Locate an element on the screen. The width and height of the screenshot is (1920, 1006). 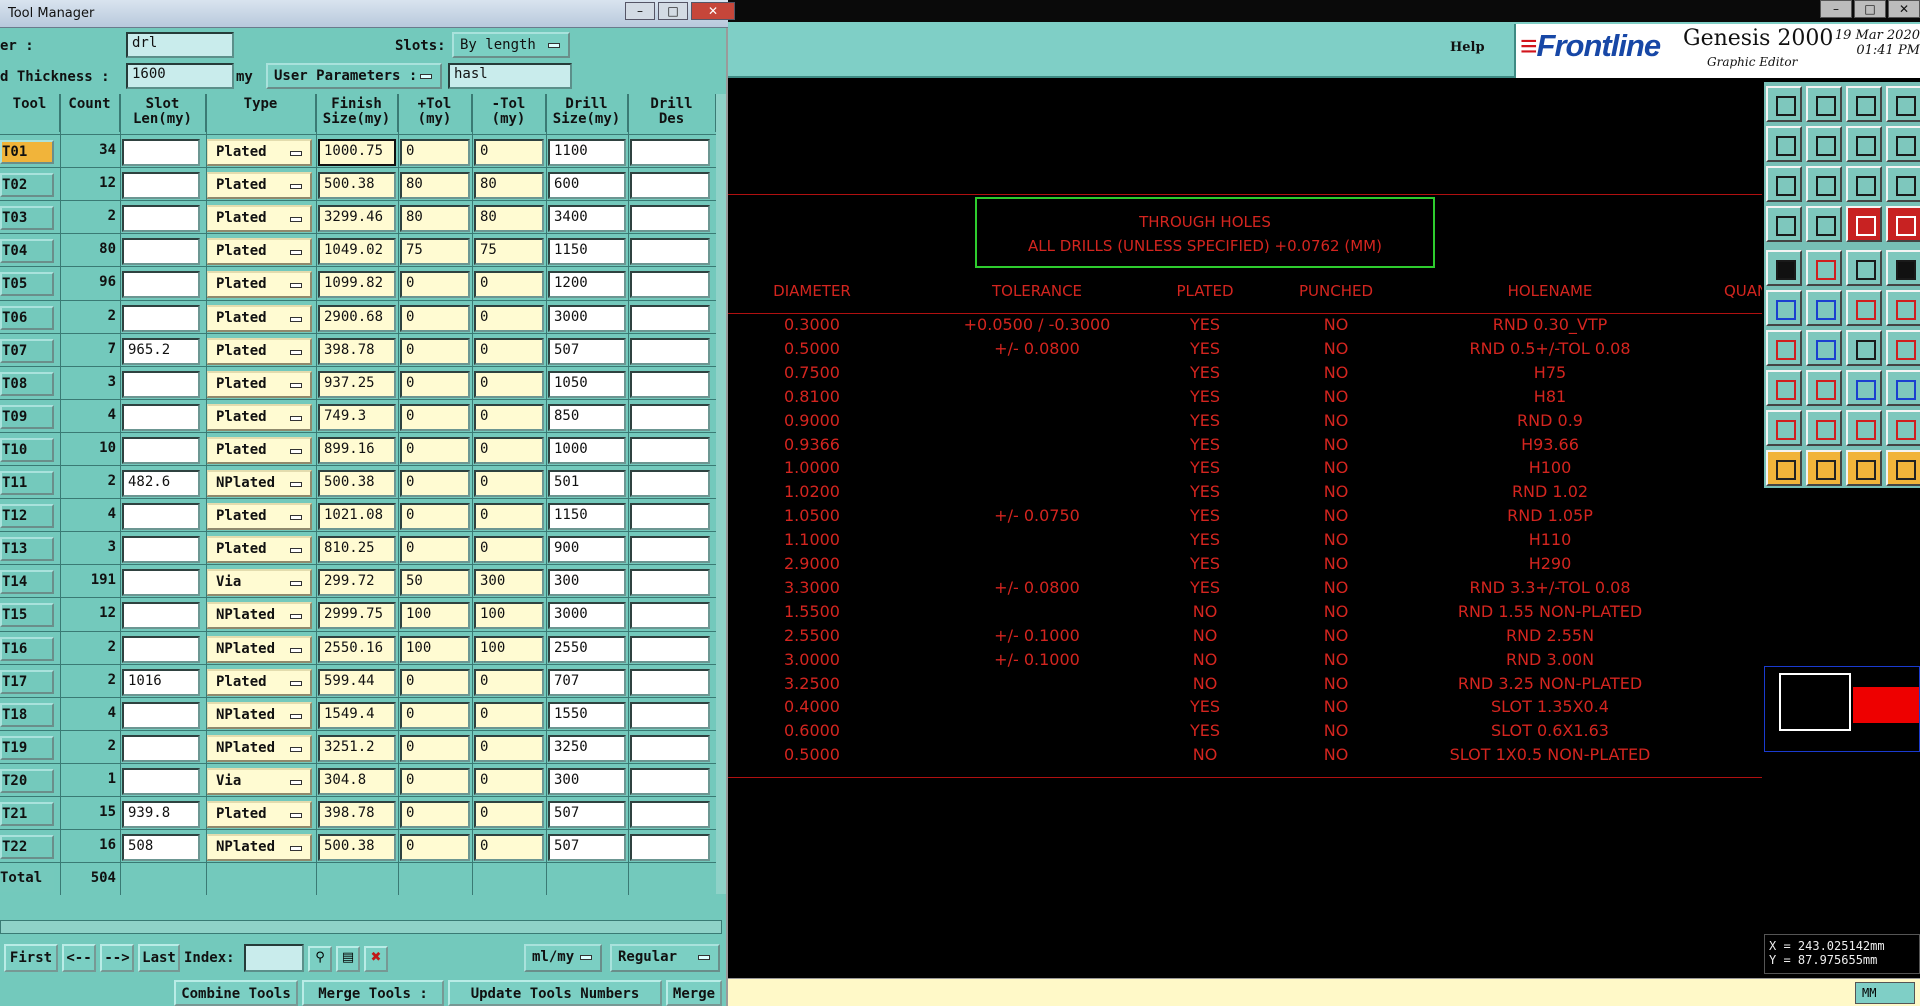
drill-size-field: 1000 is located at coordinates (587, 450).